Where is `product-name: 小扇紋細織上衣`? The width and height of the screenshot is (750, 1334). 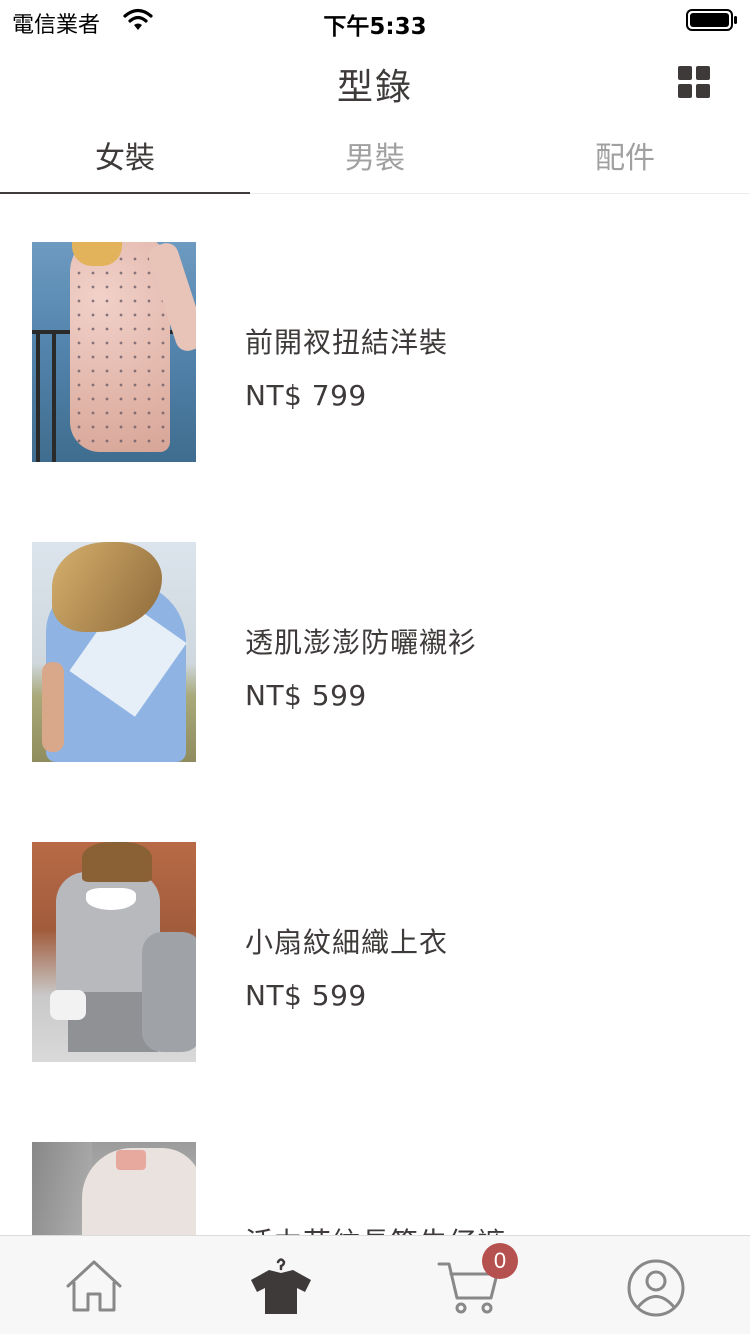 product-name: 小扇紋細織上衣 is located at coordinates (347, 942).